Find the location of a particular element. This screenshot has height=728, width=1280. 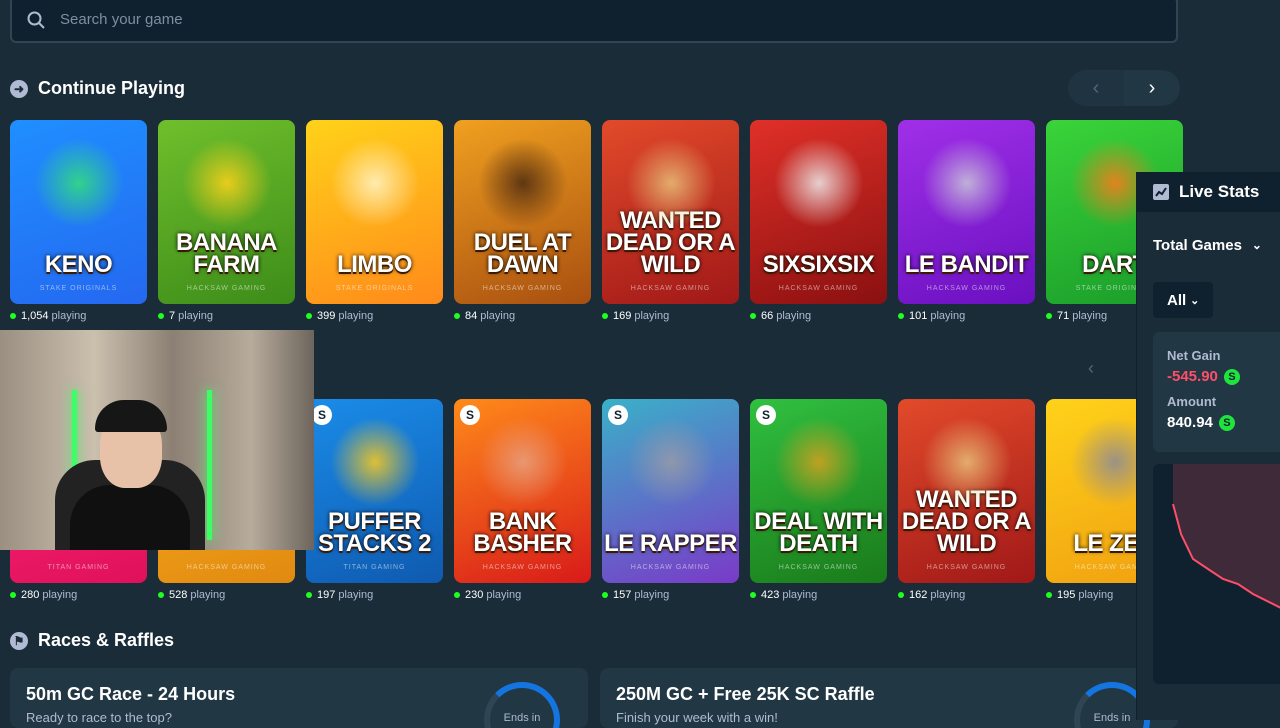

filter-all-dropdown: All ⌄ is located at coordinates (1183, 300).